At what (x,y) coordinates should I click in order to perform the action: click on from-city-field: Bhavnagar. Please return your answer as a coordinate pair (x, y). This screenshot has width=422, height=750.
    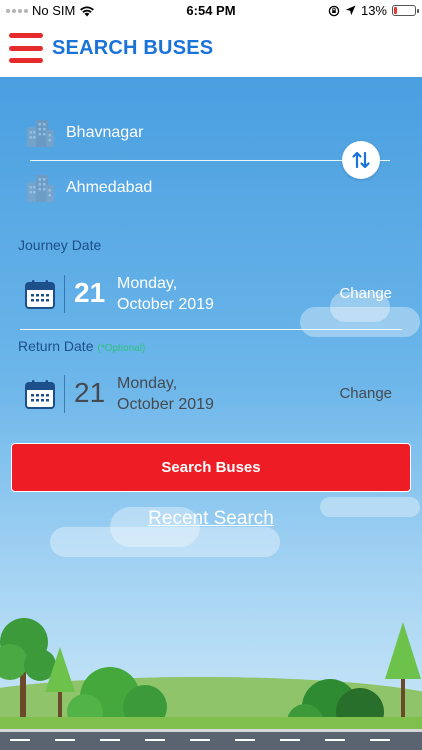
    Looking at the image, I should click on (83, 133).